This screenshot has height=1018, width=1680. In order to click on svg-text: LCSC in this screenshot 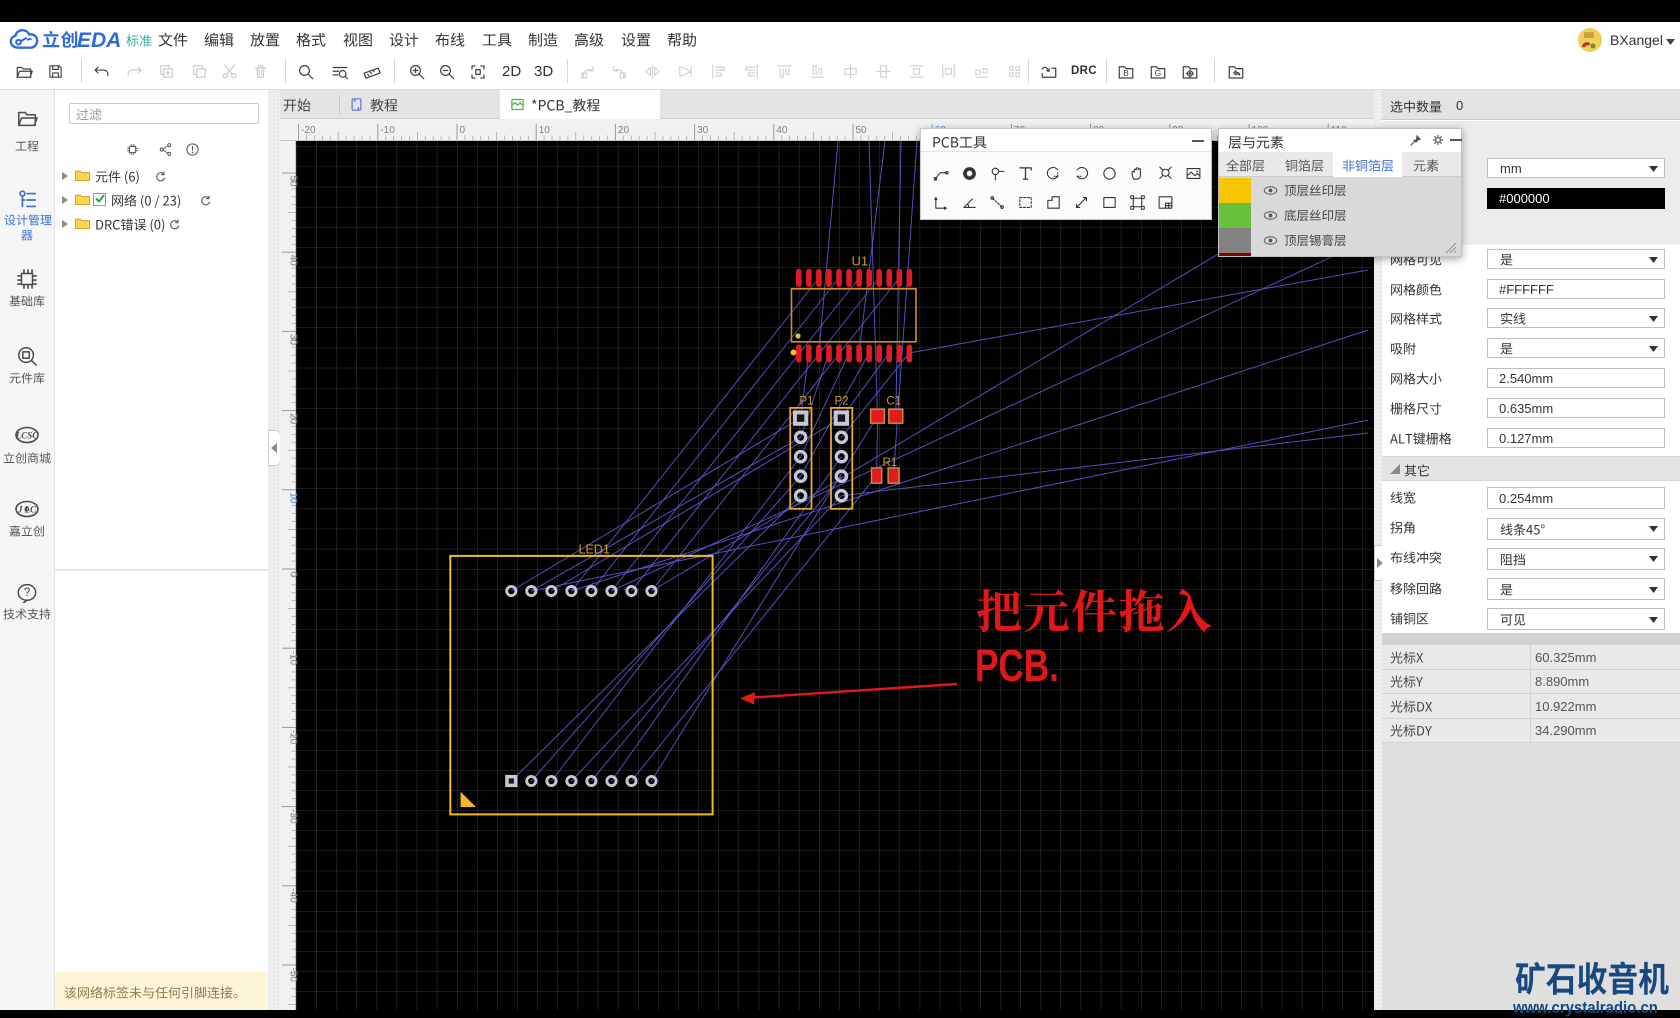, I will do `click(27, 436)`.